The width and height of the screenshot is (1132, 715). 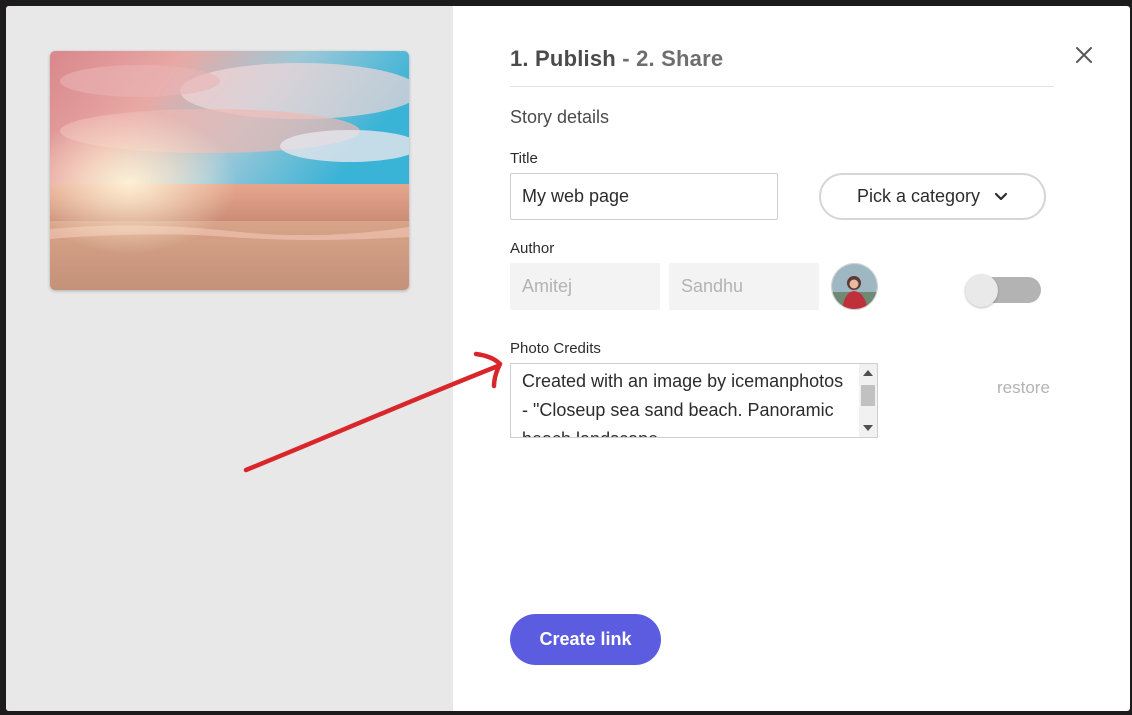 What do you see at coordinates (560, 117) in the screenshot?
I see `section-title: Story details` at bounding box center [560, 117].